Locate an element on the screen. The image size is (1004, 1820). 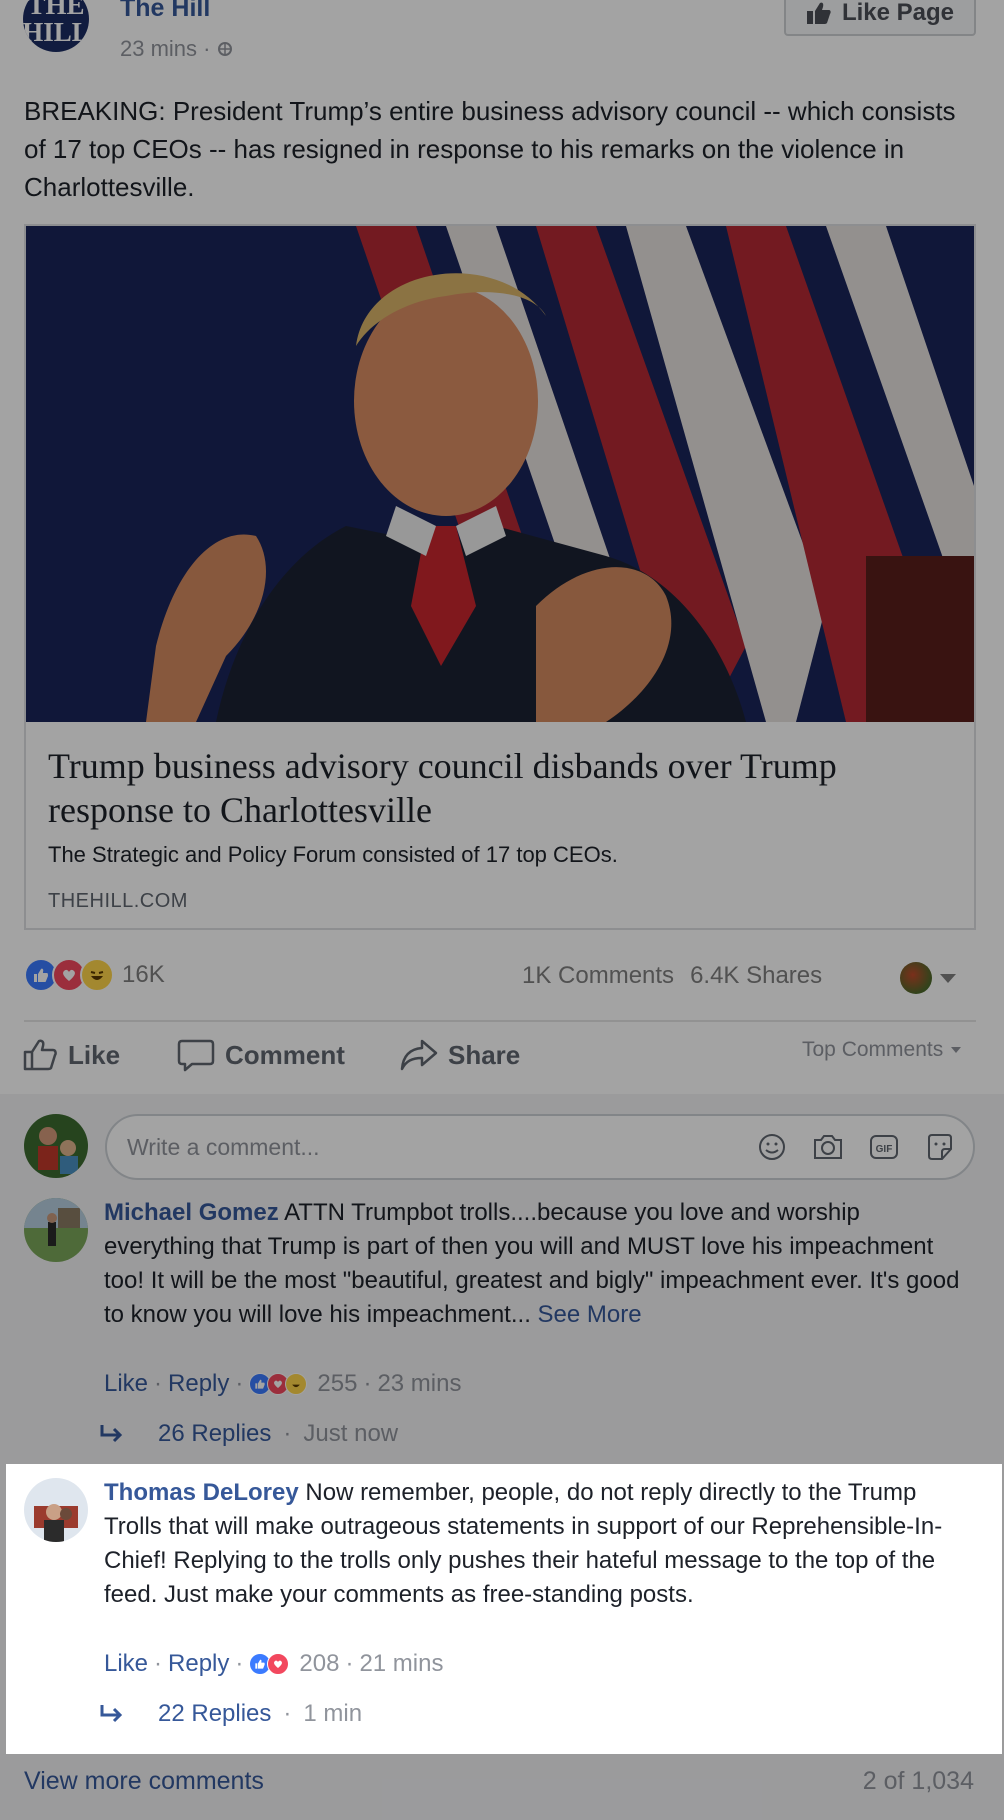
see-more-link: See More is located at coordinates (586, 1314).